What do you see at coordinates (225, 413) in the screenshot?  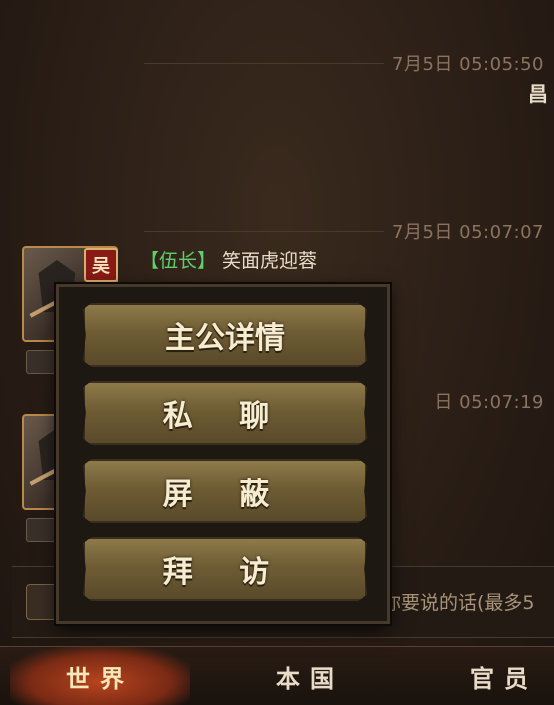 I see `private-chat-button: 私 聊` at bounding box center [225, 413].